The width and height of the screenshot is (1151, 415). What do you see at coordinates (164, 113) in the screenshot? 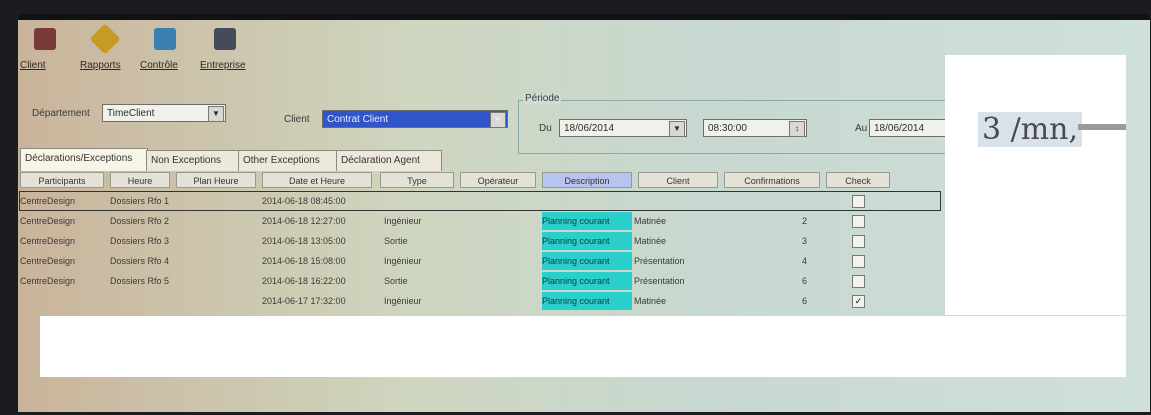
I see `department-select: TimeClient ▼` at bounding box center [164, 113].